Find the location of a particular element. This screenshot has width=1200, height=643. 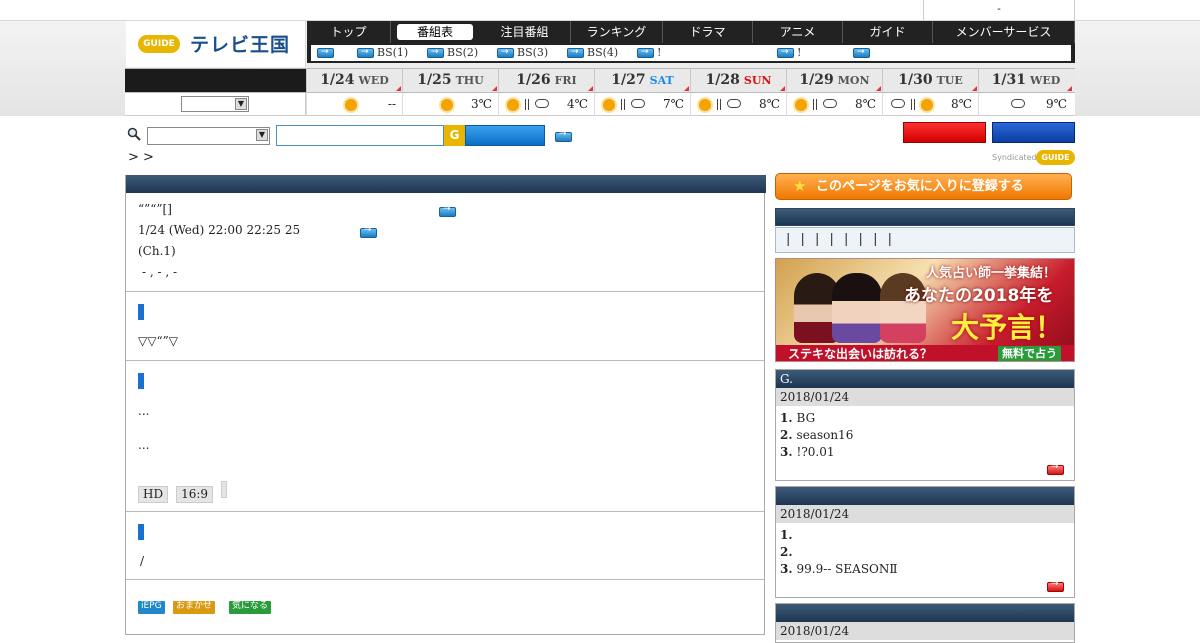

program-summary-text: ▽▽“”▽ is located at coordinates (158, 341).